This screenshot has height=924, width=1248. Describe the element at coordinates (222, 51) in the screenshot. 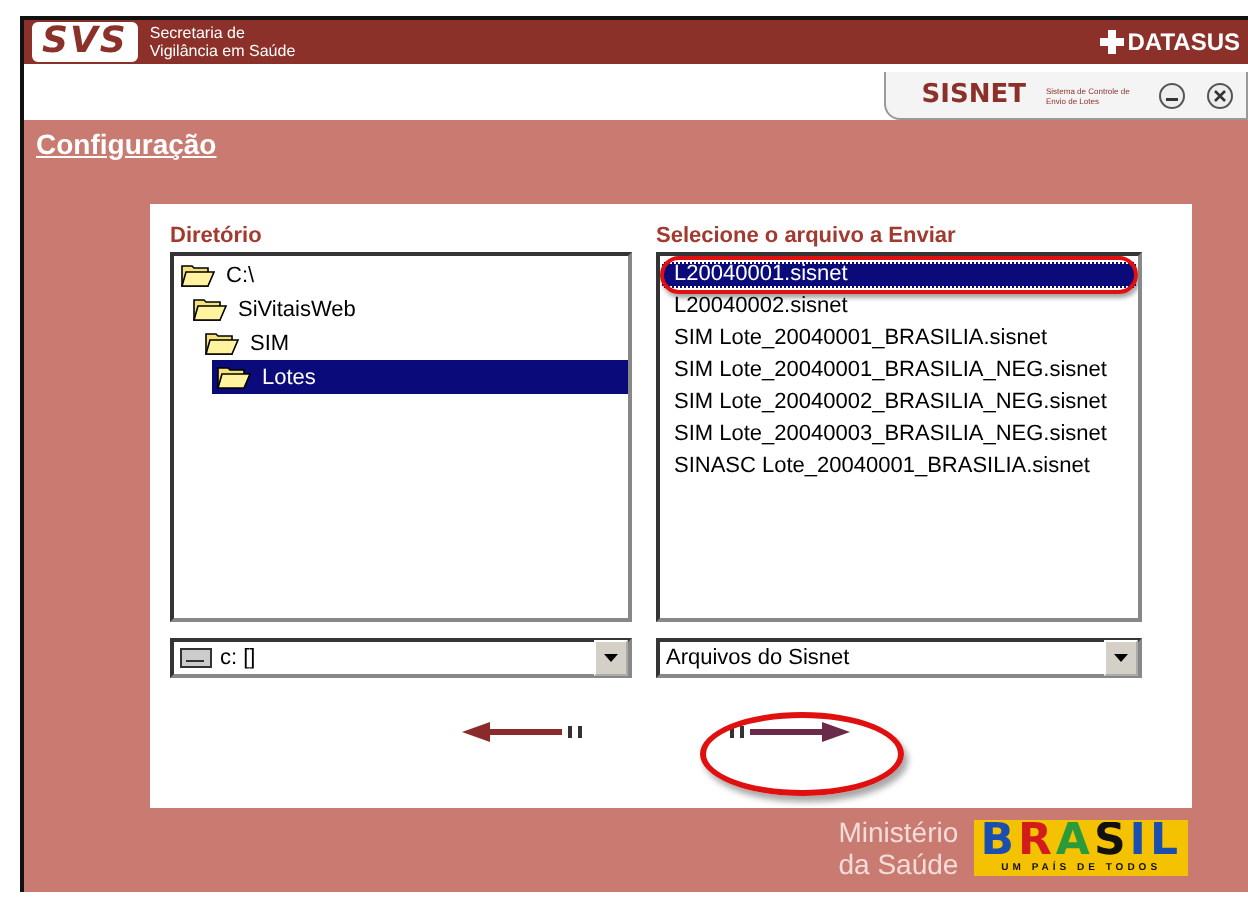

I see `org-name: Vigilância em Saúde` at that location.